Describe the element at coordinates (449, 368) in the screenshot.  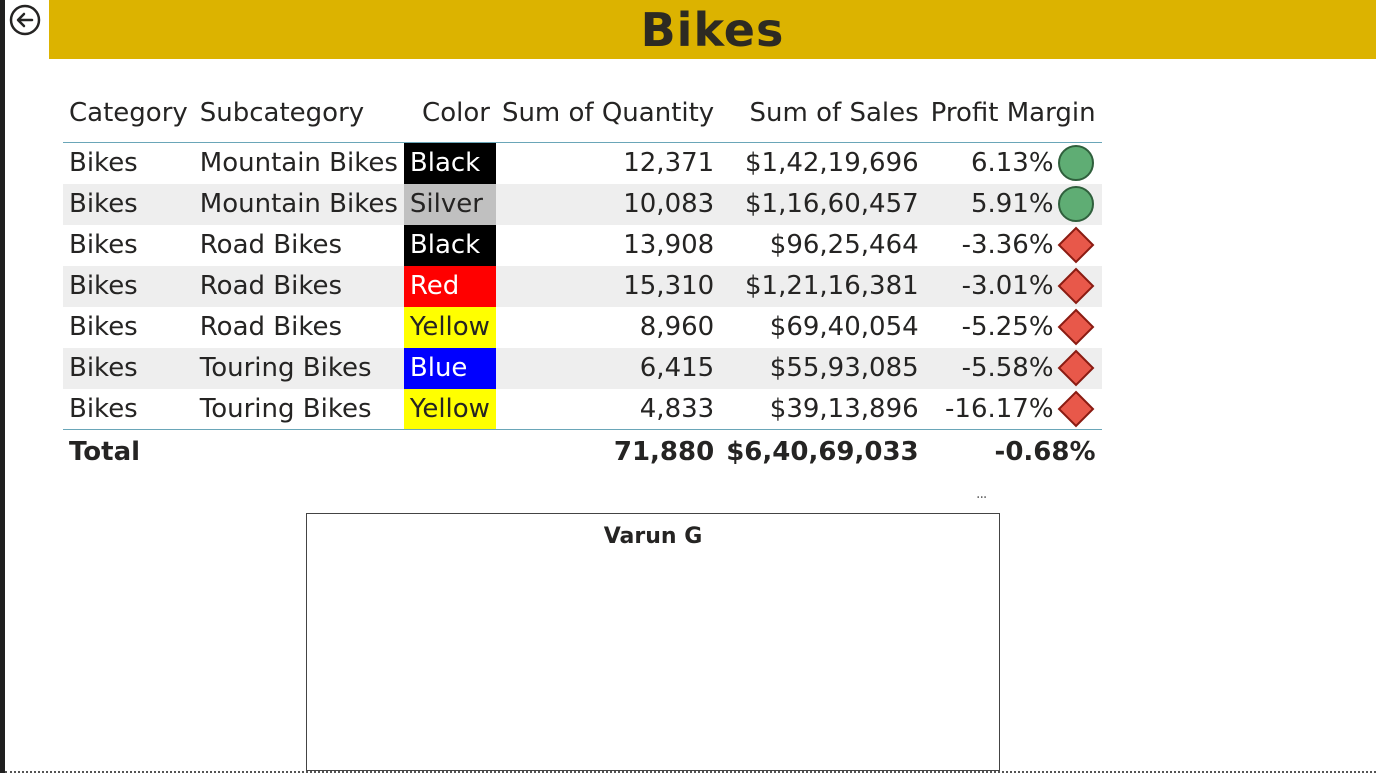
I see `cell-color: Blue` at that location.